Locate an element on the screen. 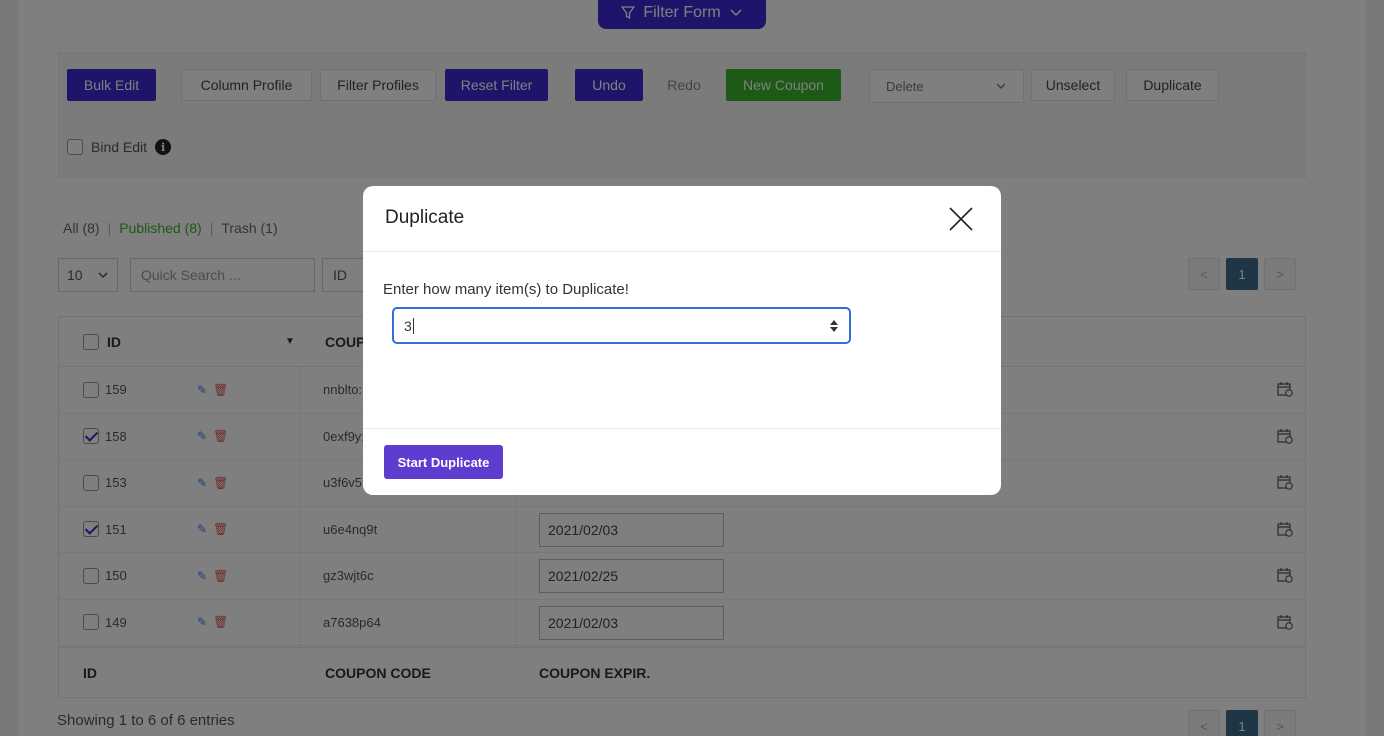  duplicate-count-value: 3 is located at coordinates (408, 325).